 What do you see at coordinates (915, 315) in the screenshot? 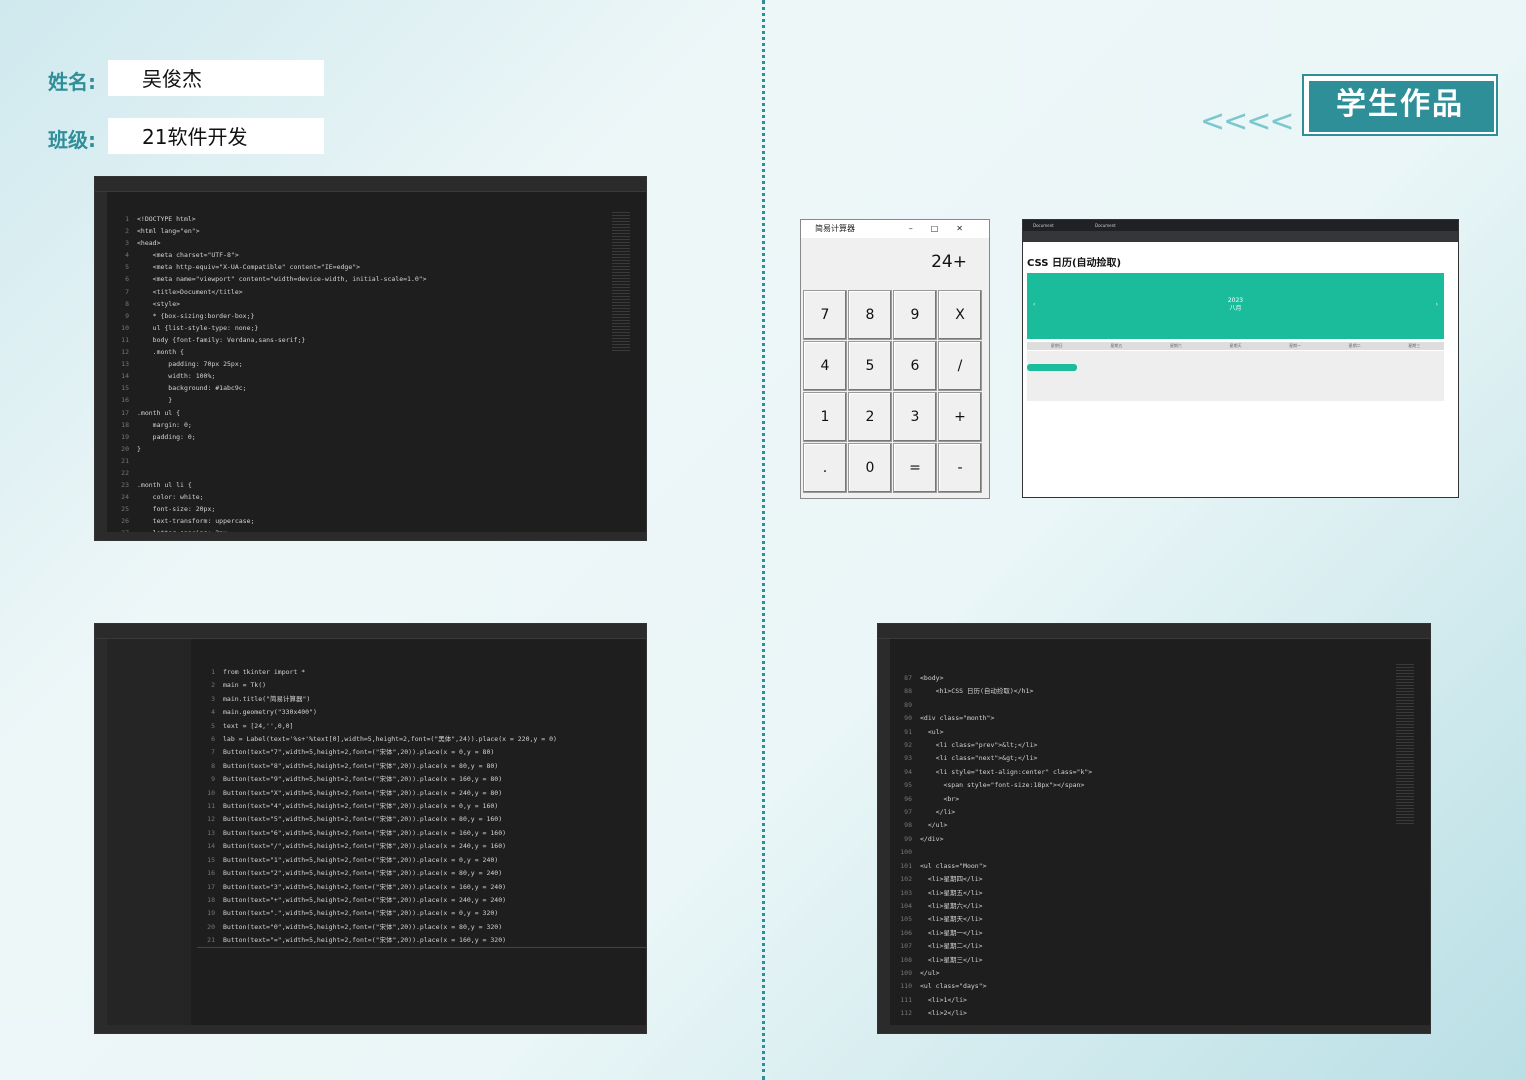
I see `calc-button: 9` at bounding box center [915, 315].